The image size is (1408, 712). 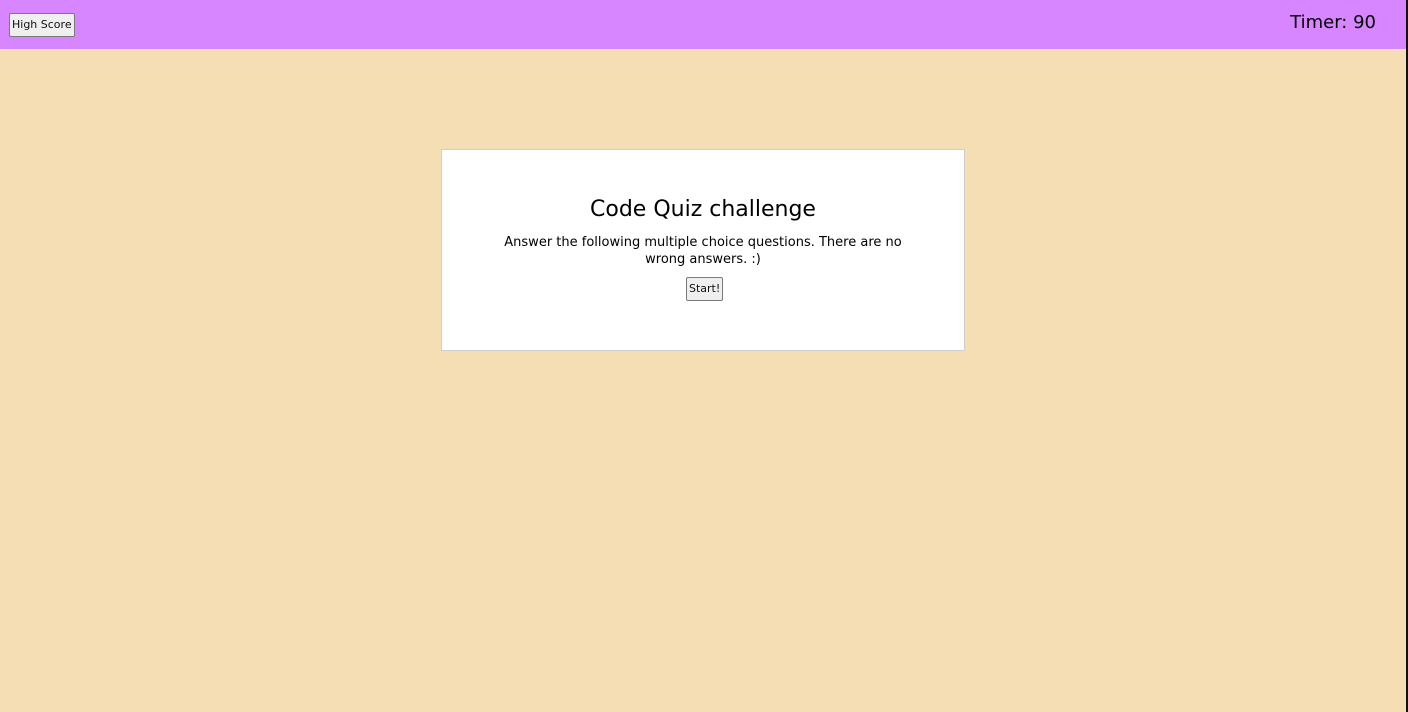 I want to click on top-bar: High Score Timer: 90, so click(x=703, y=24).